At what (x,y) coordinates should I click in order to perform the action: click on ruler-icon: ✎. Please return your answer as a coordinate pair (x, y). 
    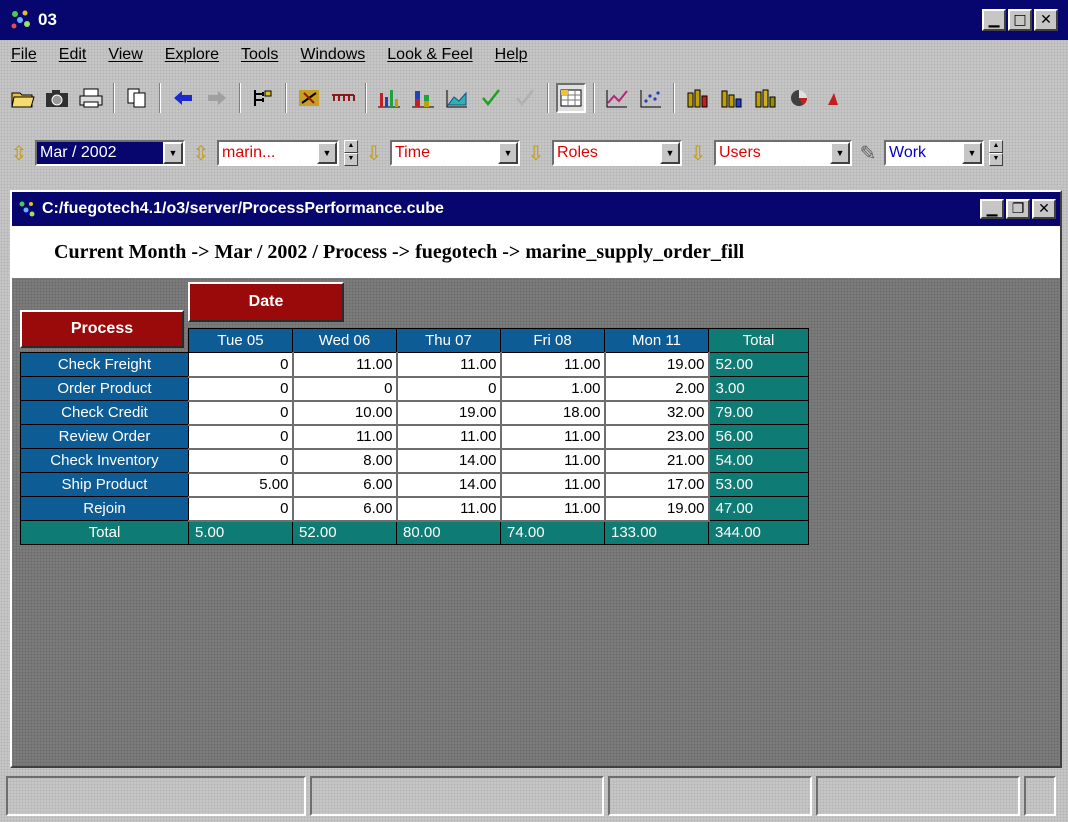
    Looking at the image, I should click on (868, 153).